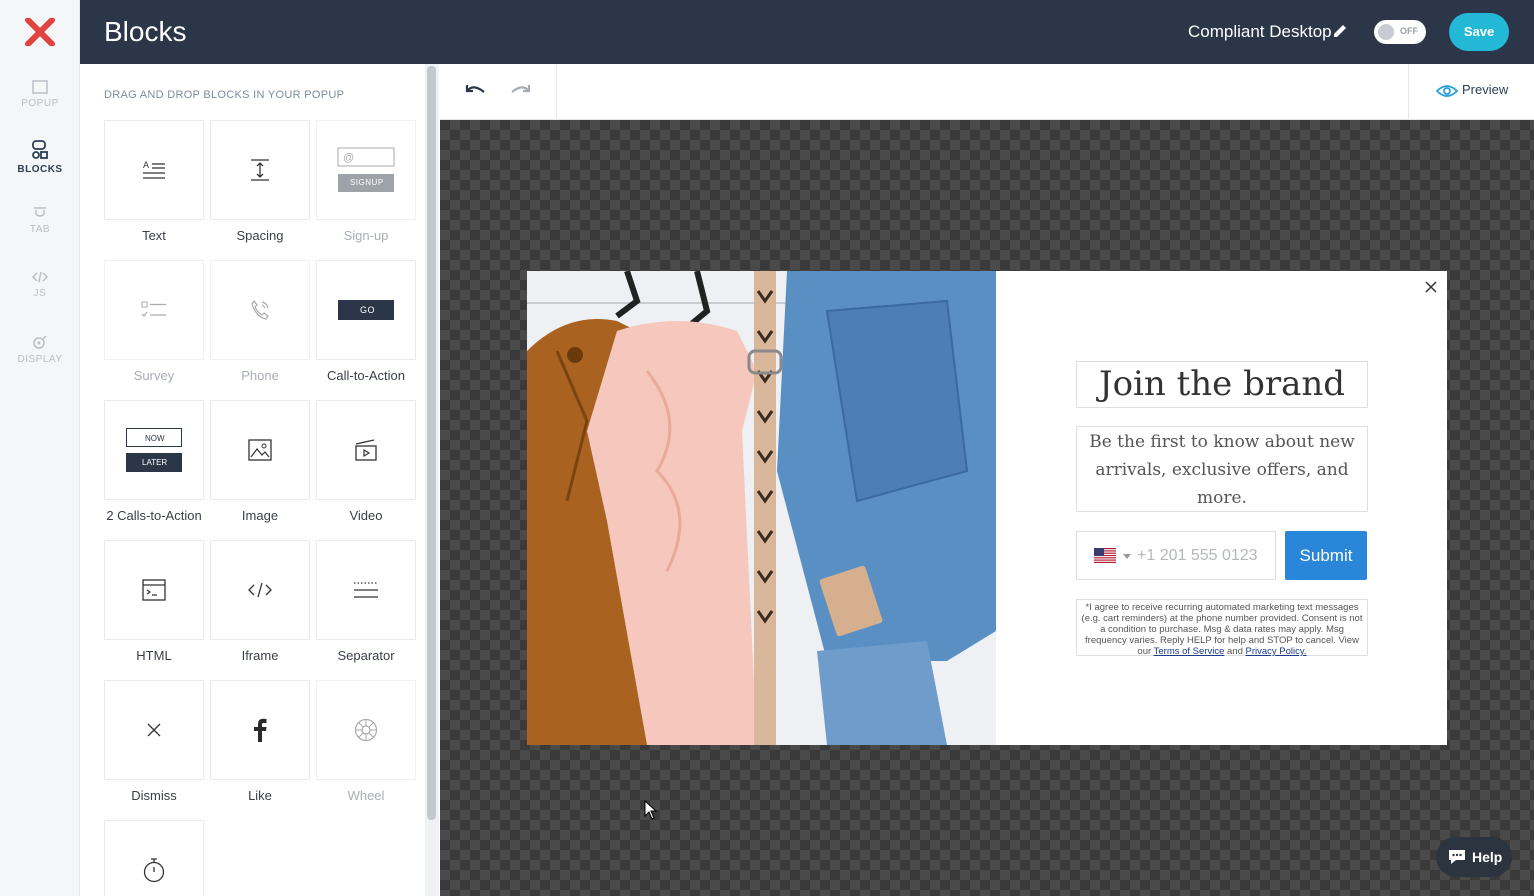 The width and height of the screenshot is (1534, 896). What do you see at coordinates (154, 655) in the screenshot?
I see `block-label: HTML` at bounding box center [154, 655].